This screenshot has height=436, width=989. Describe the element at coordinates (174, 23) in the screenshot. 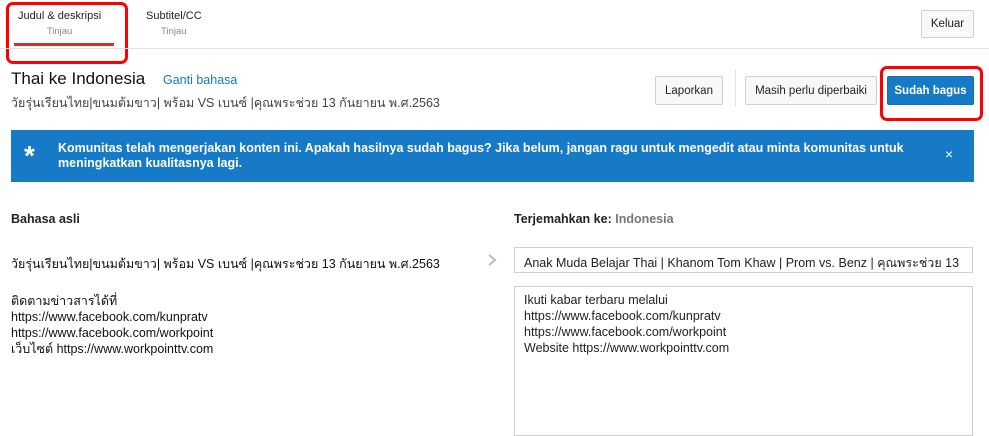

I see `tab-subtitles: Subtitel/CC Tinjau` at that location.